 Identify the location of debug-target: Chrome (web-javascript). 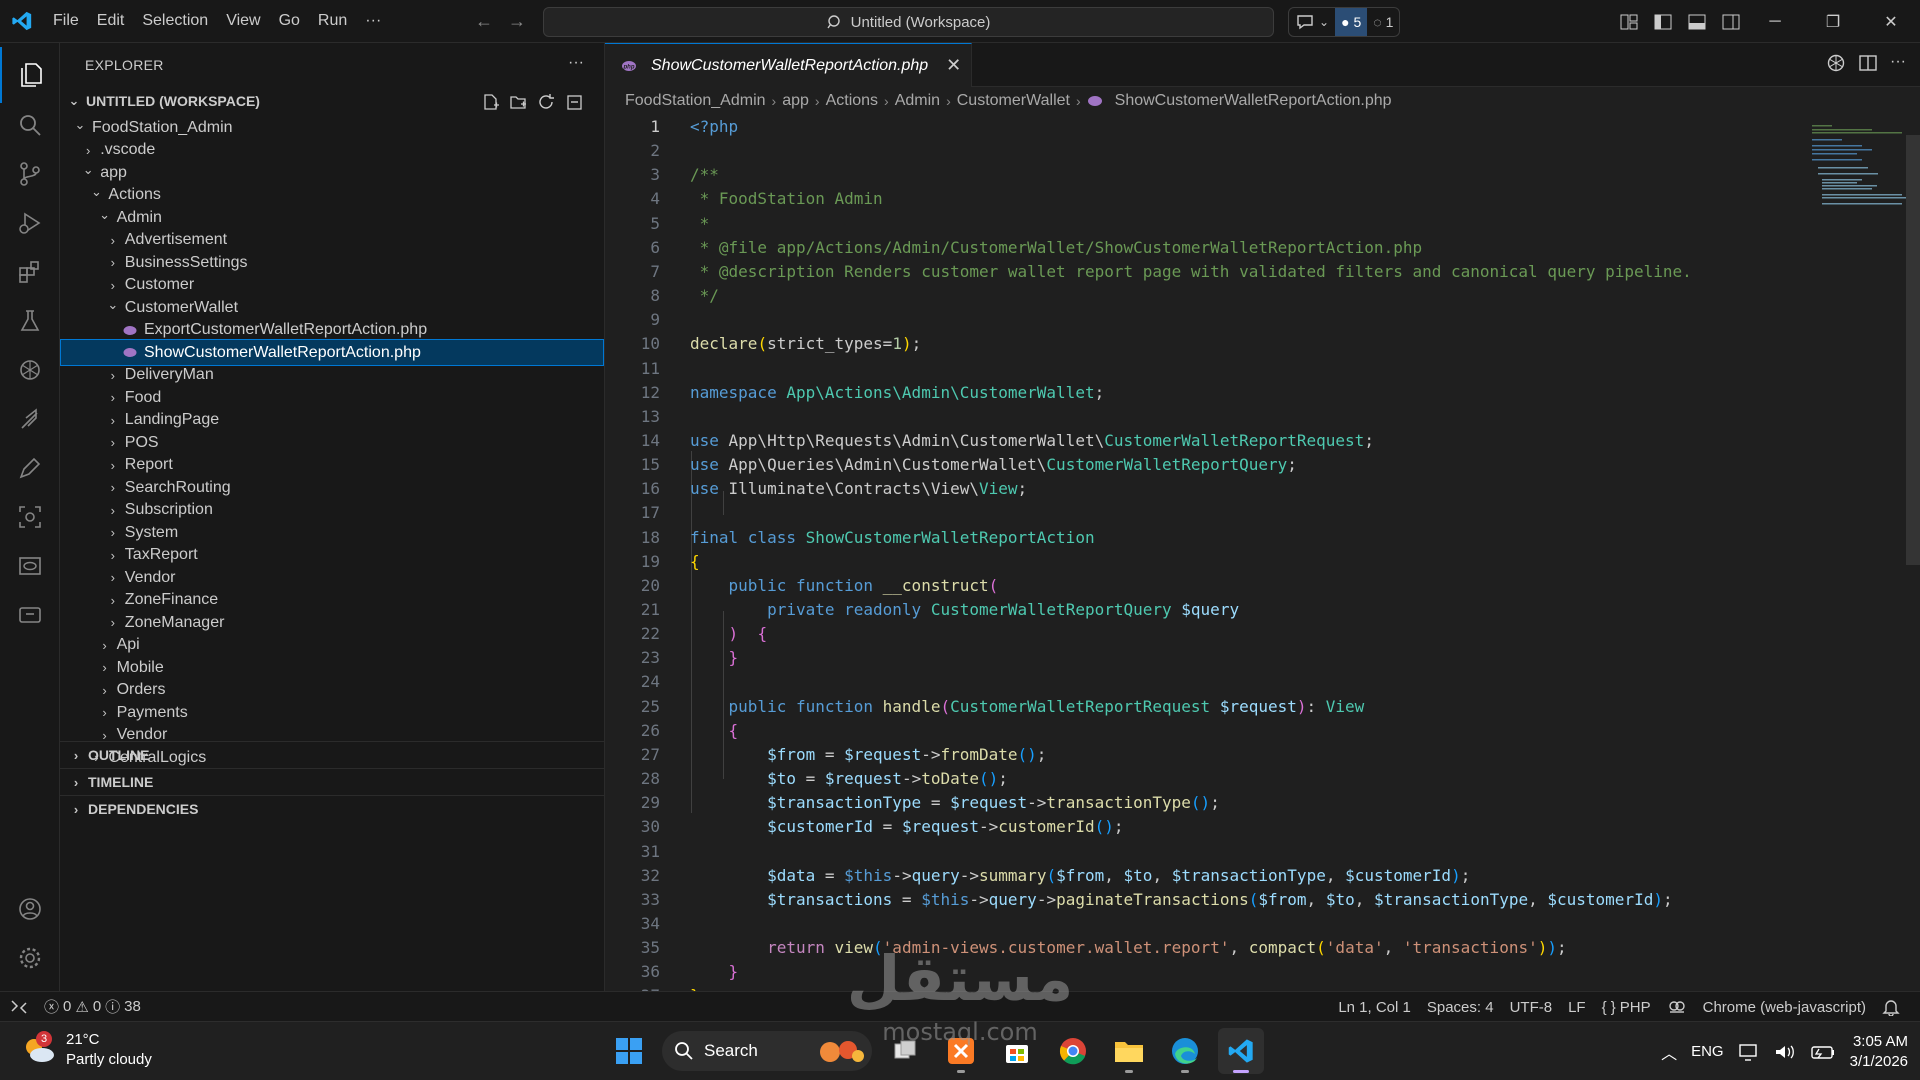
(1784, 1007).